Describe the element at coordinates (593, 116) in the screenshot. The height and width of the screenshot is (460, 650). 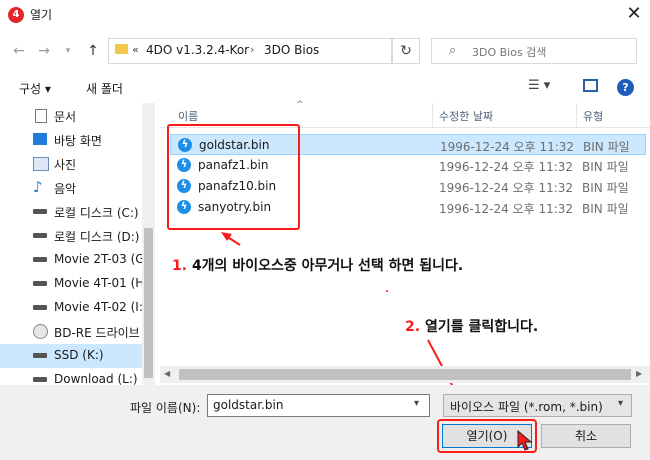
I see `column-type: 유형` at that location.